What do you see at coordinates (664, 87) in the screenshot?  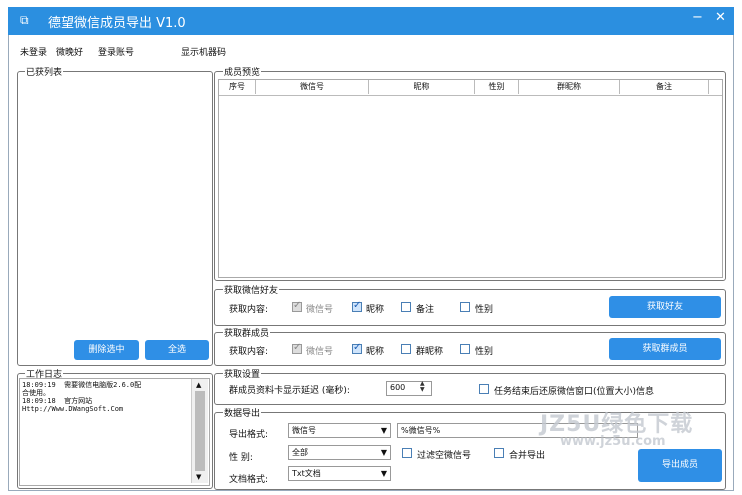 I see `column-header-remark: 备注` at bounding box center [664, 87].